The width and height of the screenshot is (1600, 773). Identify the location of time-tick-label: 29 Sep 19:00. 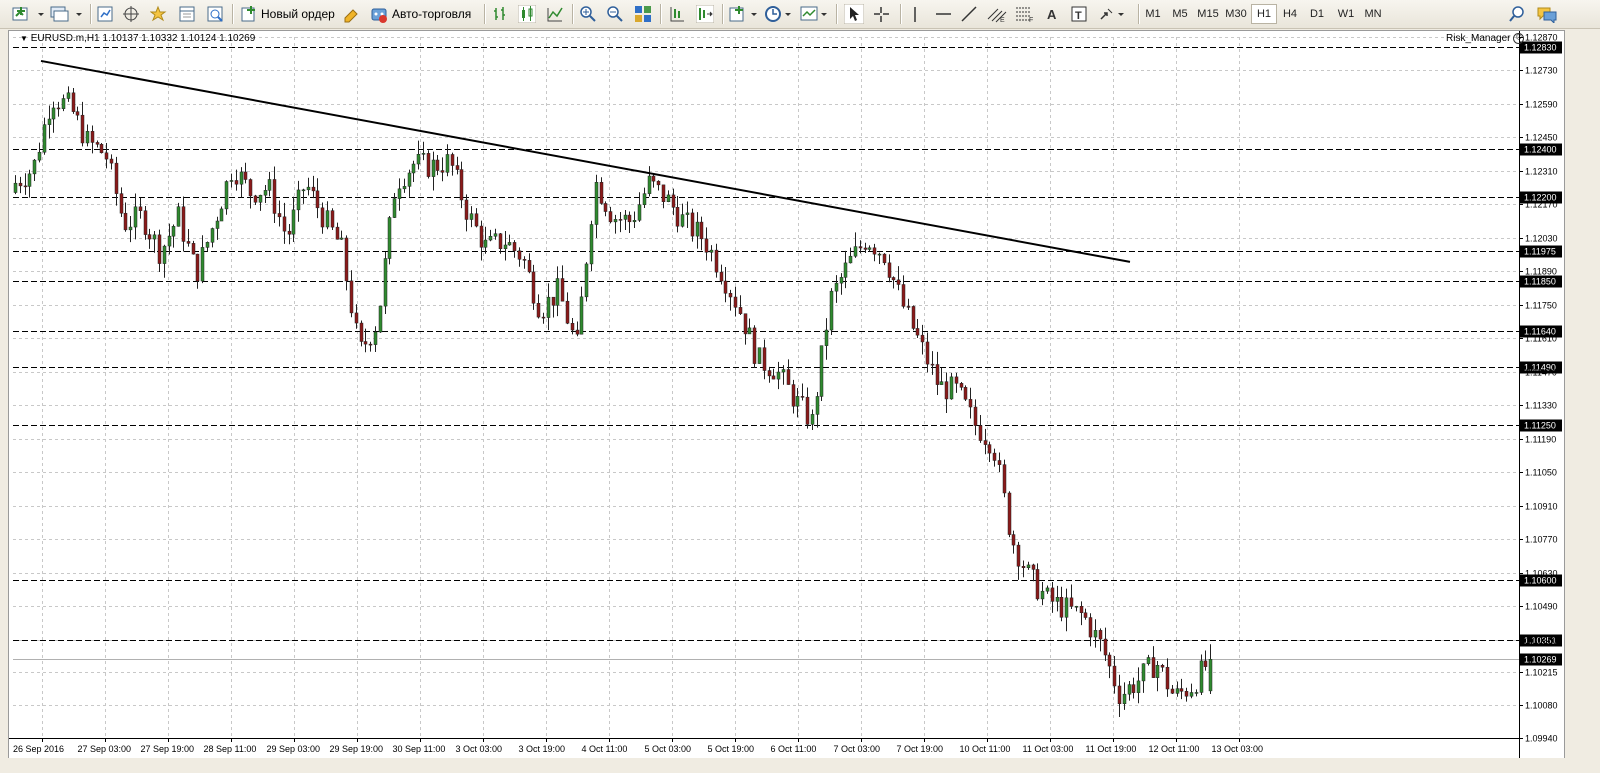
(357, 749).